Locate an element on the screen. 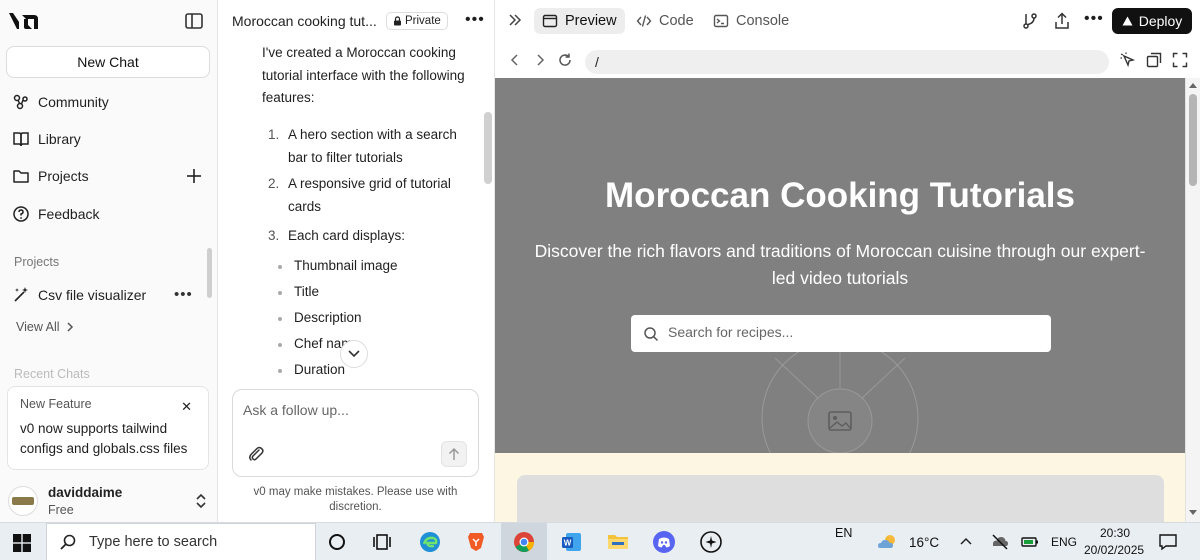  preview-scrollbar-thumb is located at coordinates (1193, 140).